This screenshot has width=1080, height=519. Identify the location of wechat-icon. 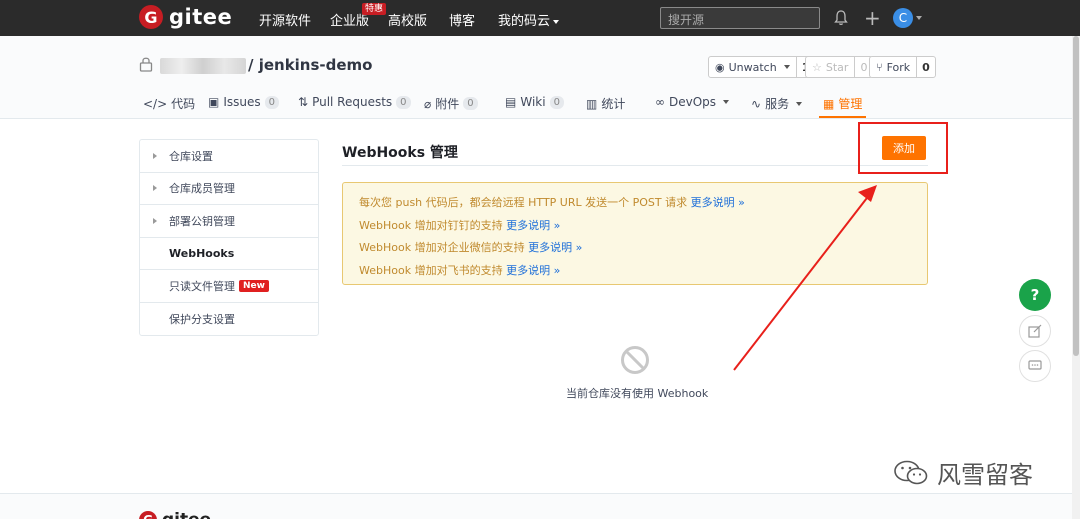
(911, 472).